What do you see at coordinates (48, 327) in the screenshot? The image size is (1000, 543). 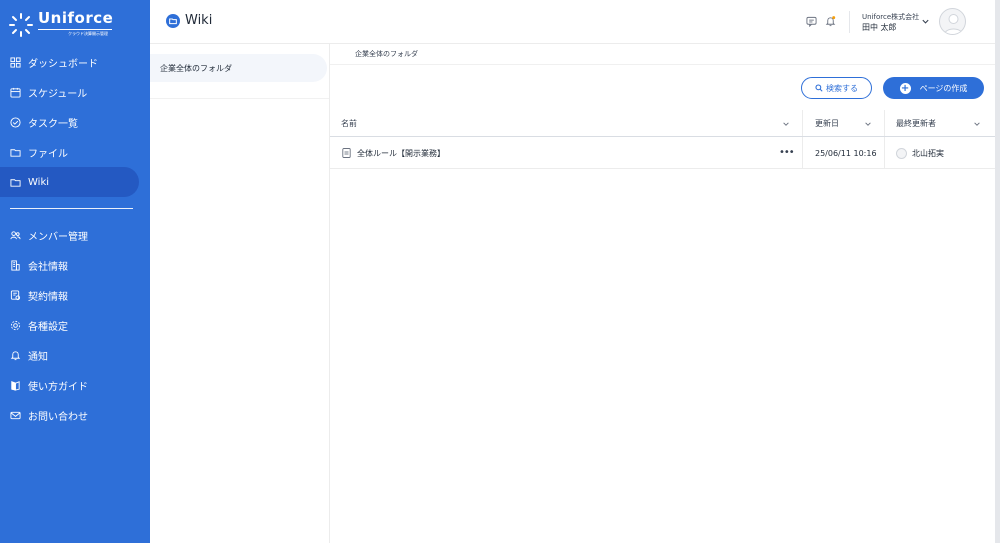 I see `sidebar-item-label: 各種設定` at bounding box center [48, 327].